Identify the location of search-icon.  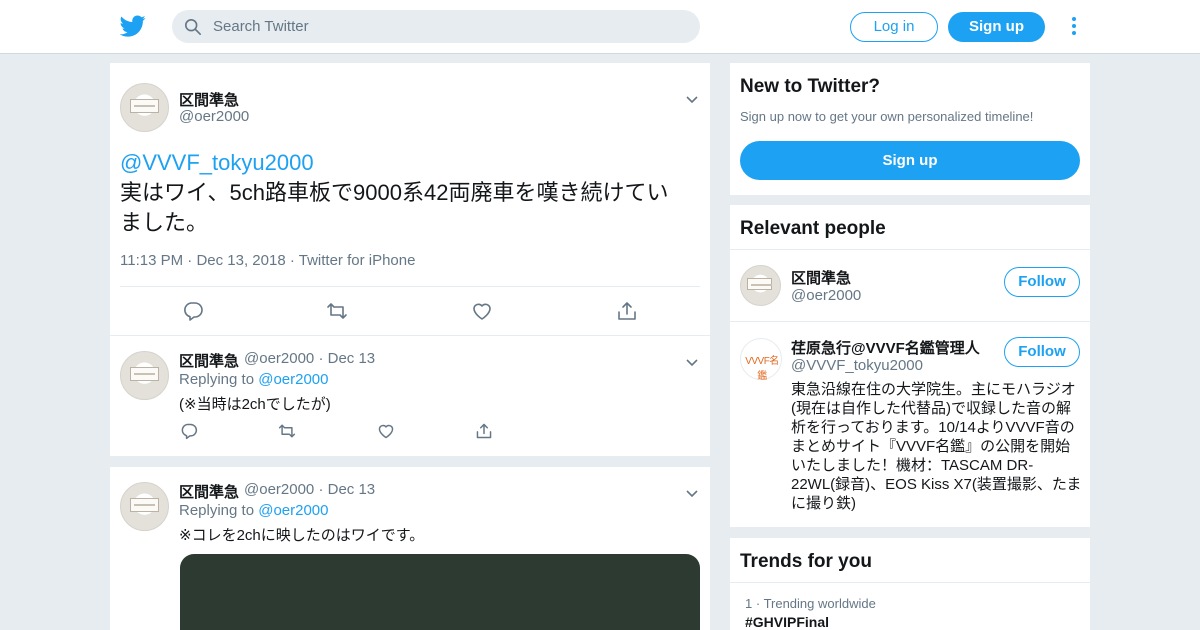
(193, 27).